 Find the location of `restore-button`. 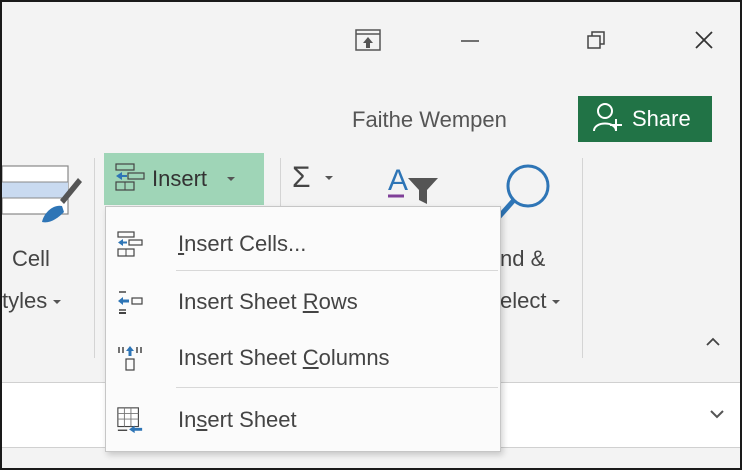

restore-button is located at coordinates (596, 42).